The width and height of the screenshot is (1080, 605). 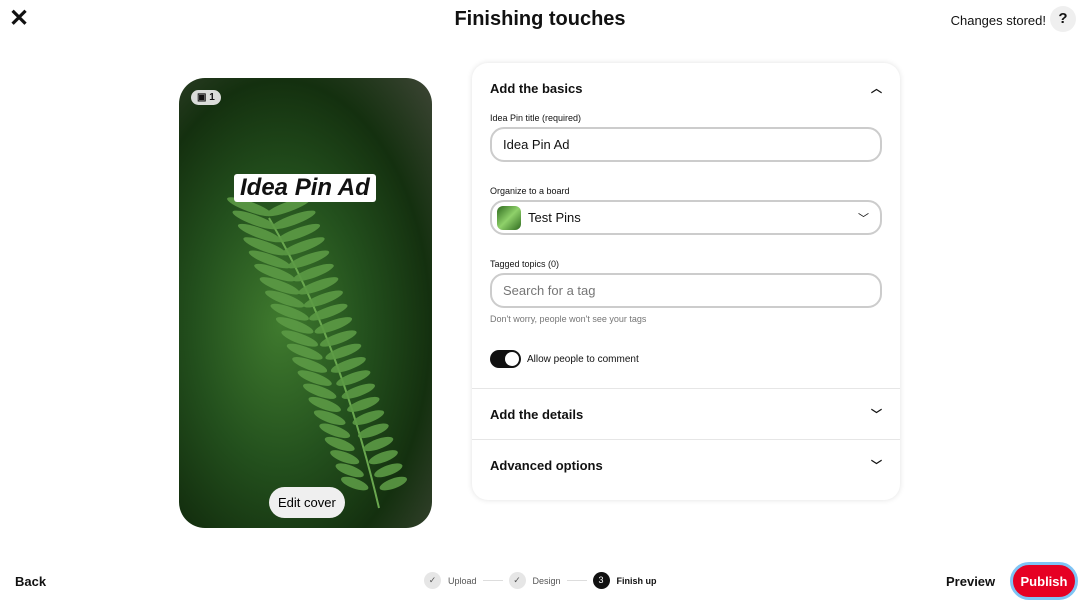 What do you see at coordinates (998, 20) in the screenshot?
I see `save-status: Changes stored!` at bounding box center [998, 20].